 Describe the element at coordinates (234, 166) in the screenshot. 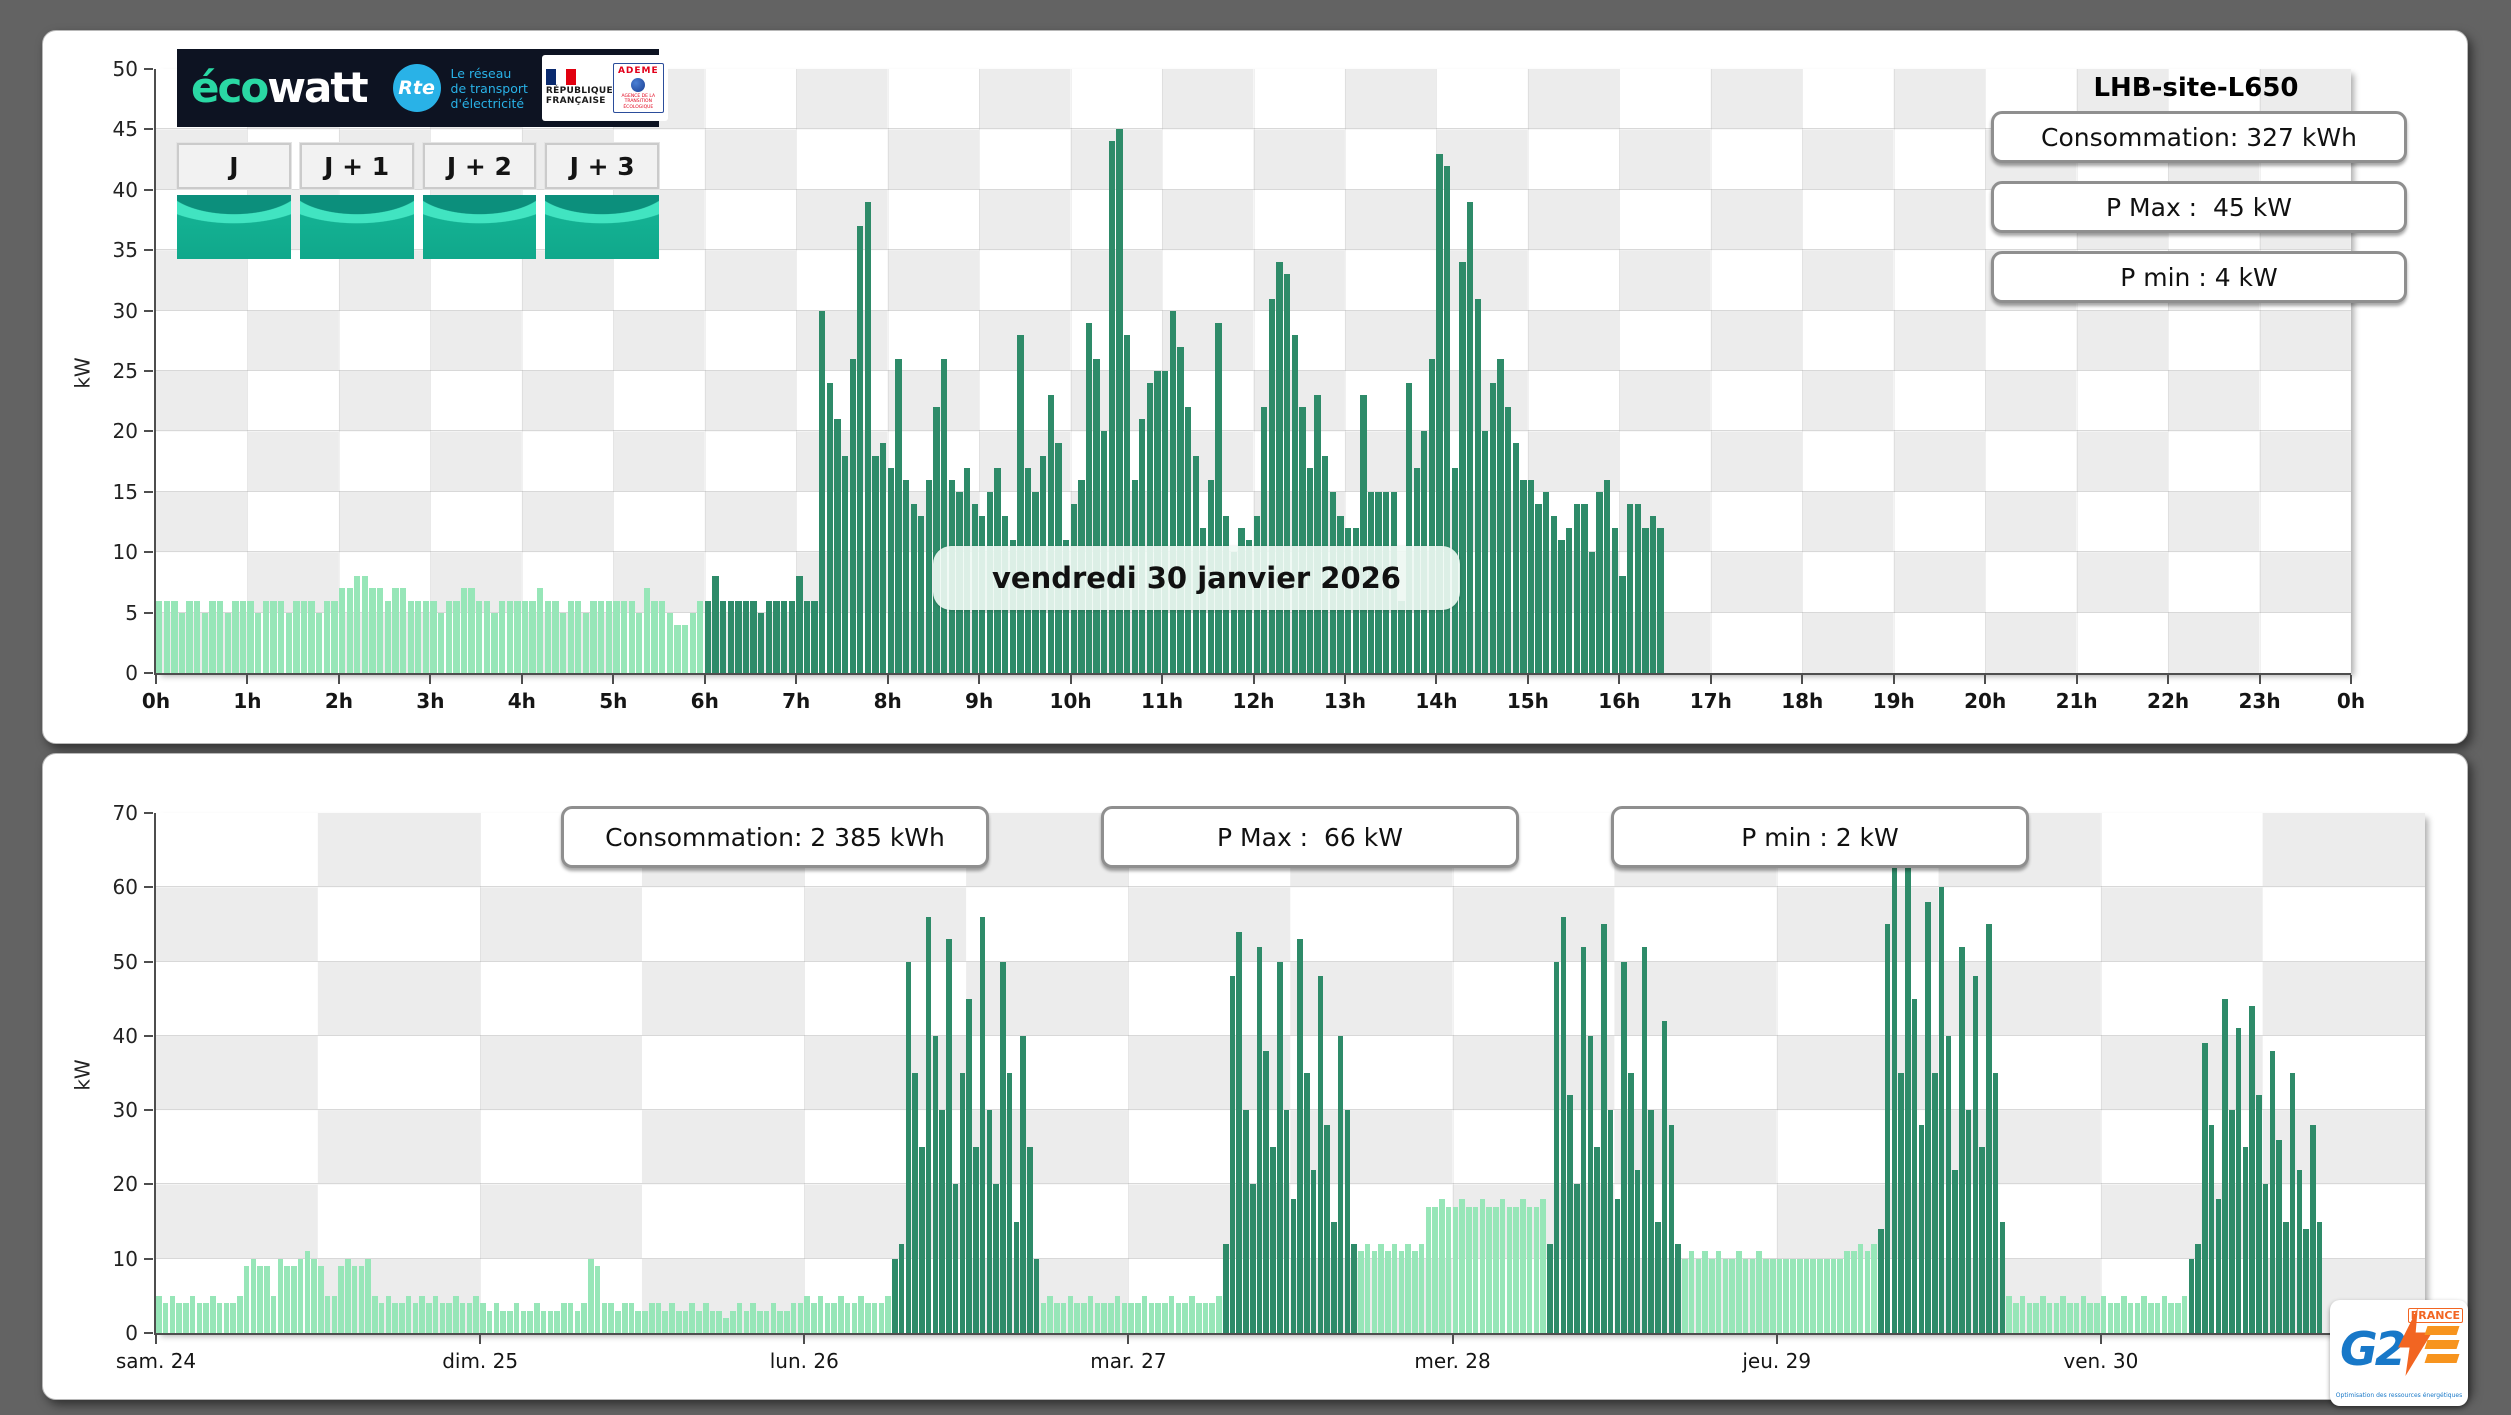

I see `day-tab-0: J` at that location.